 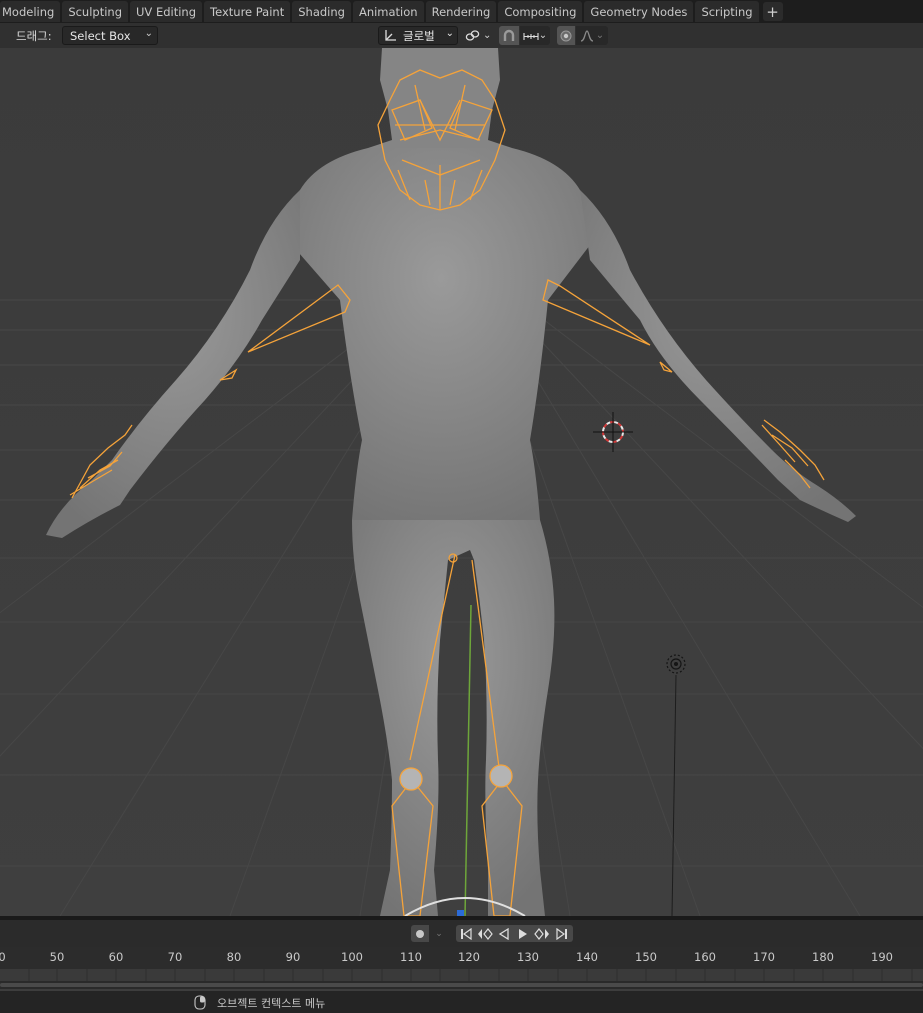 What do you see at coordinates (528, 957) in the screenshot?
I see `tick-label: 130` at bounding box center [528, 957].